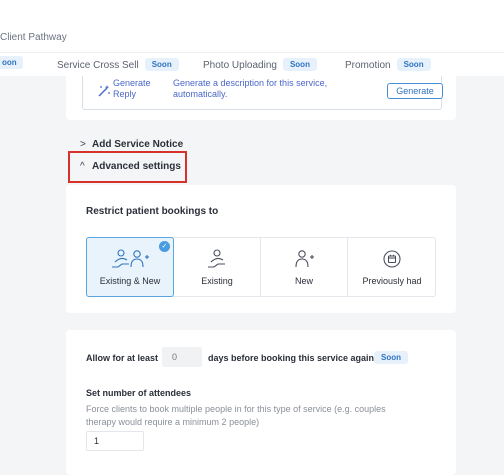  I want to click on existing-and-new-icon, so click(130, 258).